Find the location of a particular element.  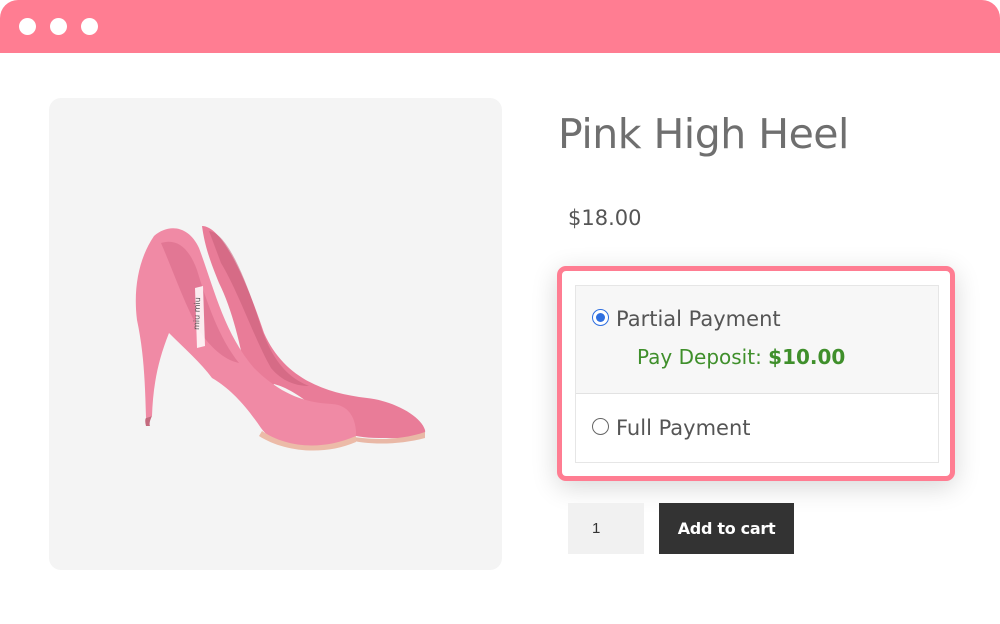

product-title: Pink High Heel is located at coordinates (703, 134).